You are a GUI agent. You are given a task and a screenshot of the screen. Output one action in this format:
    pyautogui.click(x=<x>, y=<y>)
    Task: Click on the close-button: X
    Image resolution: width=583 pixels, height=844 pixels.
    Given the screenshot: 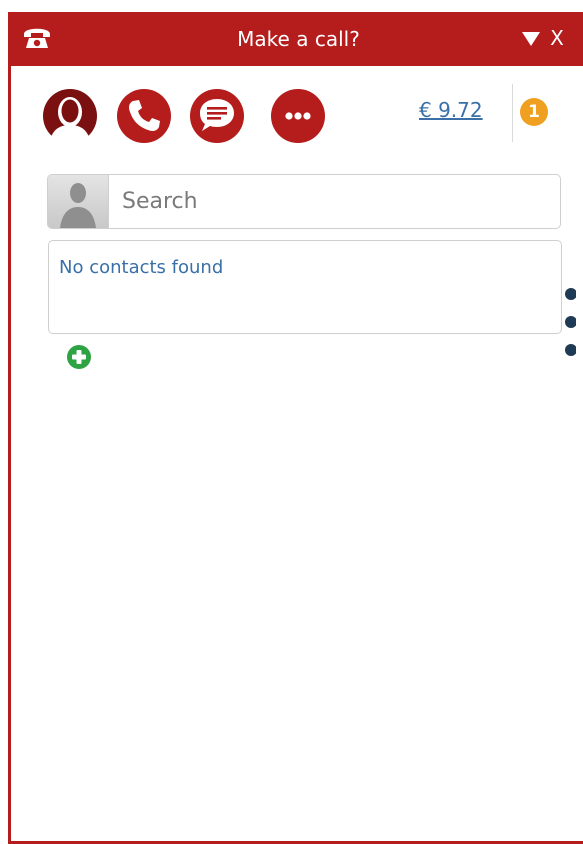 What is the action you would take?
    pyautogui.click(x=557, y=38)
    